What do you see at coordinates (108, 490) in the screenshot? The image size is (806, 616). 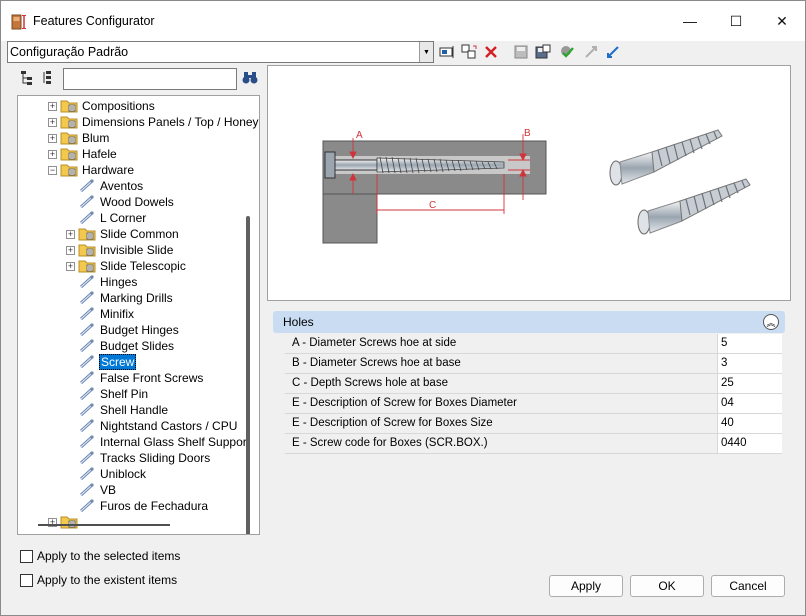 I see `tree-item-label: VB` at bounding box center [108, 490].